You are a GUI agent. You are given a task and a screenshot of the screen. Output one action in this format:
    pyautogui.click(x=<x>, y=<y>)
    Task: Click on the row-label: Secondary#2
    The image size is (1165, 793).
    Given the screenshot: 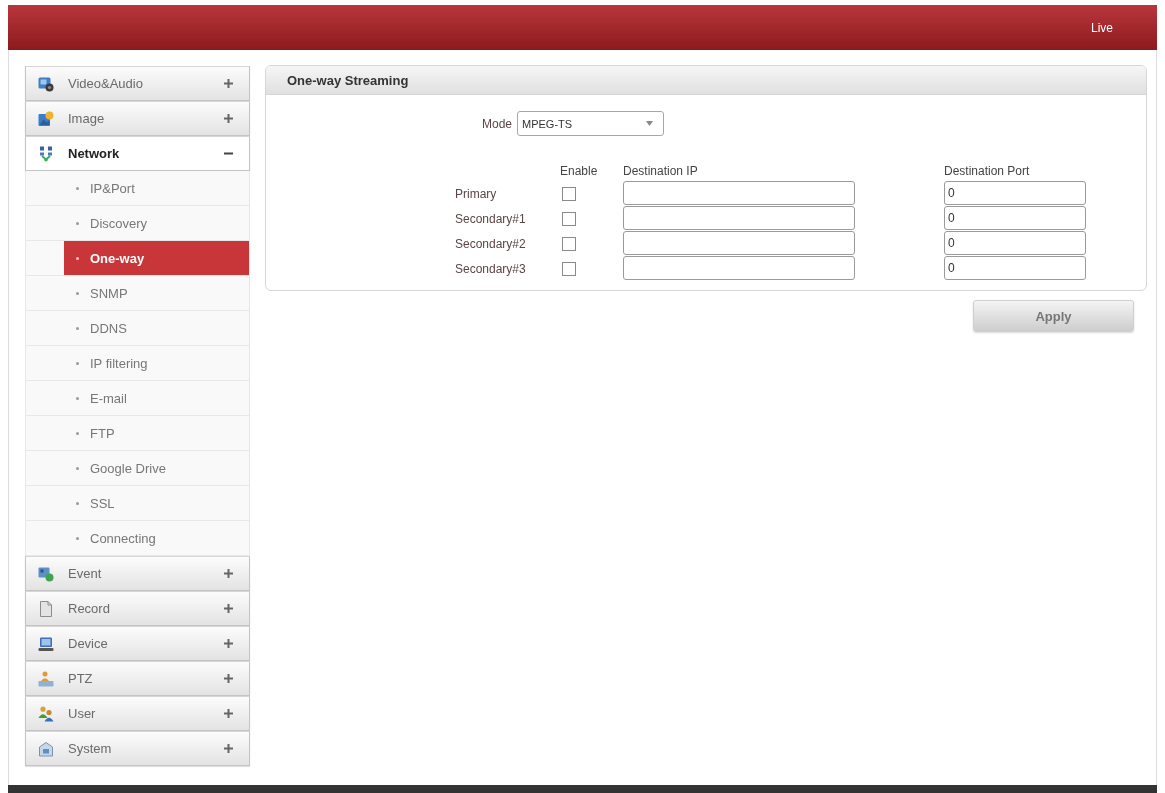 What is the action you would take?
    pyautogui.click(x=490, y=243)
    